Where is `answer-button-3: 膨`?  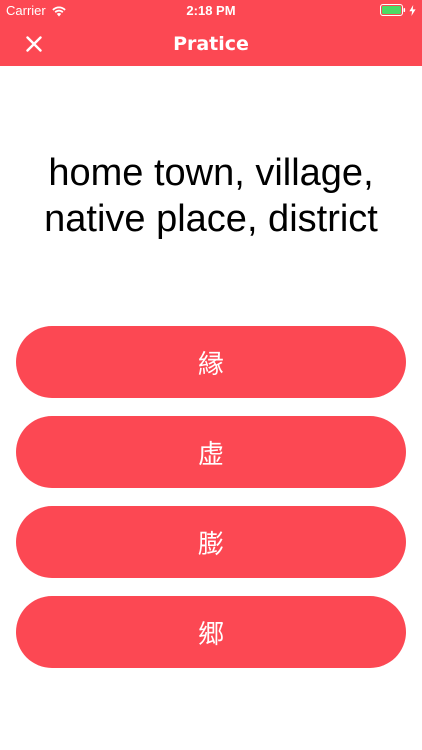
answer-button-3: 膨 is located at coordinates (211, 542).